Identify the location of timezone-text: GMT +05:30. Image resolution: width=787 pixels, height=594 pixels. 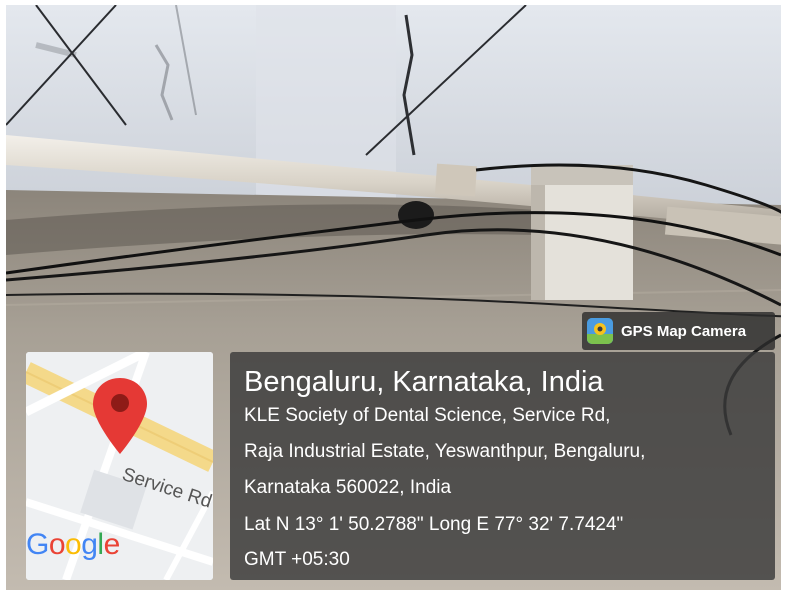
(297, 559).